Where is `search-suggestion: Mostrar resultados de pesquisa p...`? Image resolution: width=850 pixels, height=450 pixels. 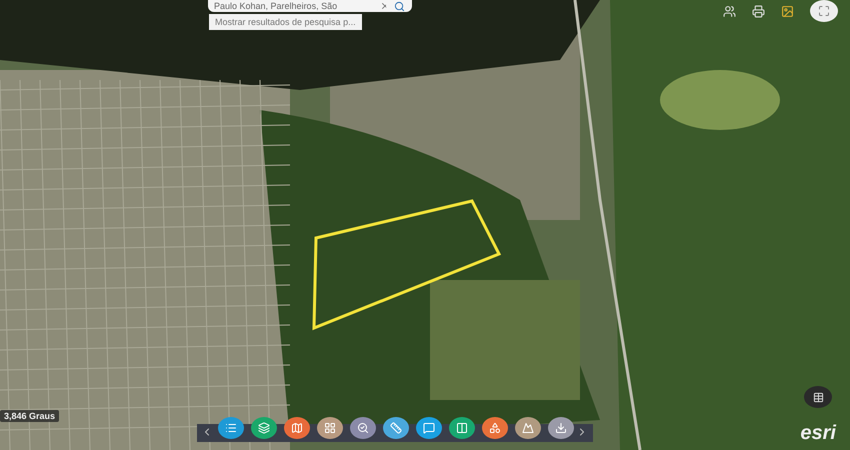
search-suggestion: Mostrar resultados de pesquisa p... is located at coordinates (285, 22).